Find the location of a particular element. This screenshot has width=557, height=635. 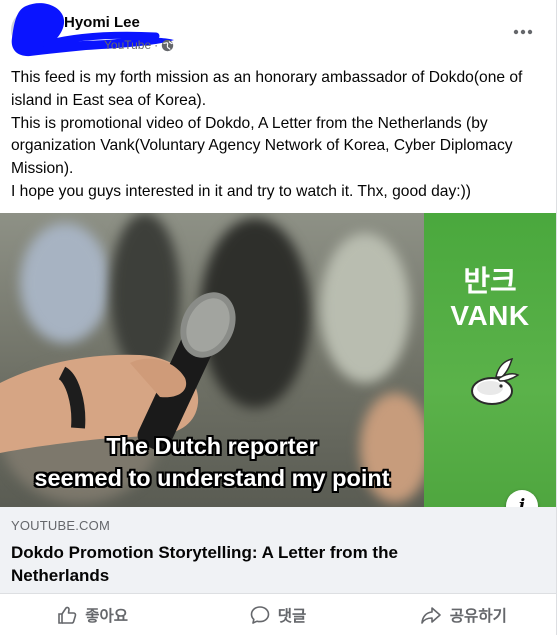

post-header: Hyomi Lee YouTube · is located at coordinates (278, 31).